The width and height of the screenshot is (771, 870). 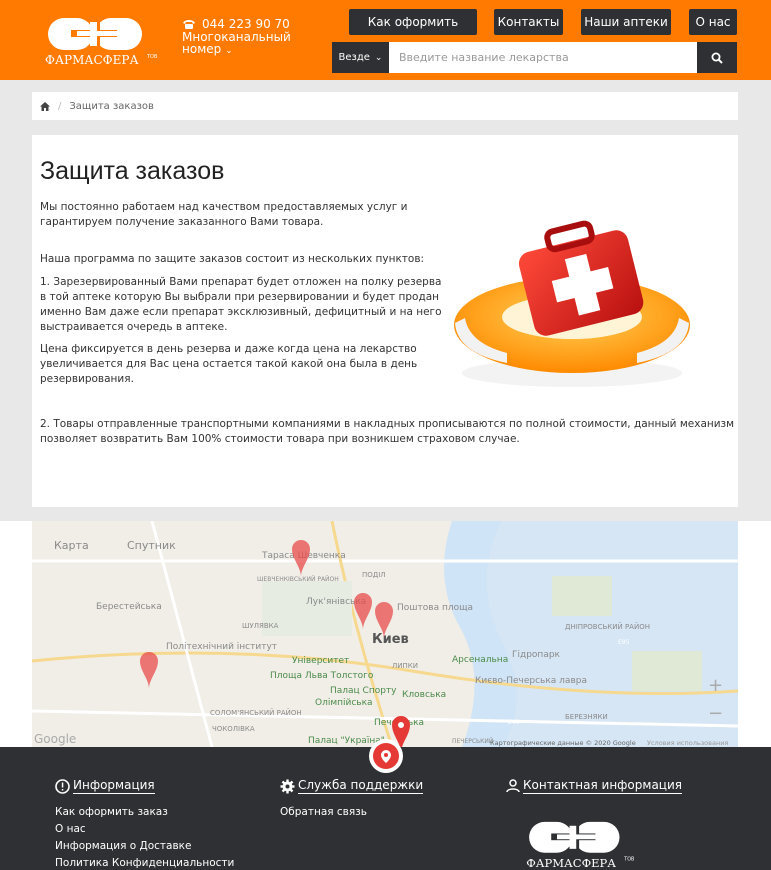 I want to click on phone-block: 044 223 90 70 Многоканальный номер ⌄, so click(x=236, y=37).